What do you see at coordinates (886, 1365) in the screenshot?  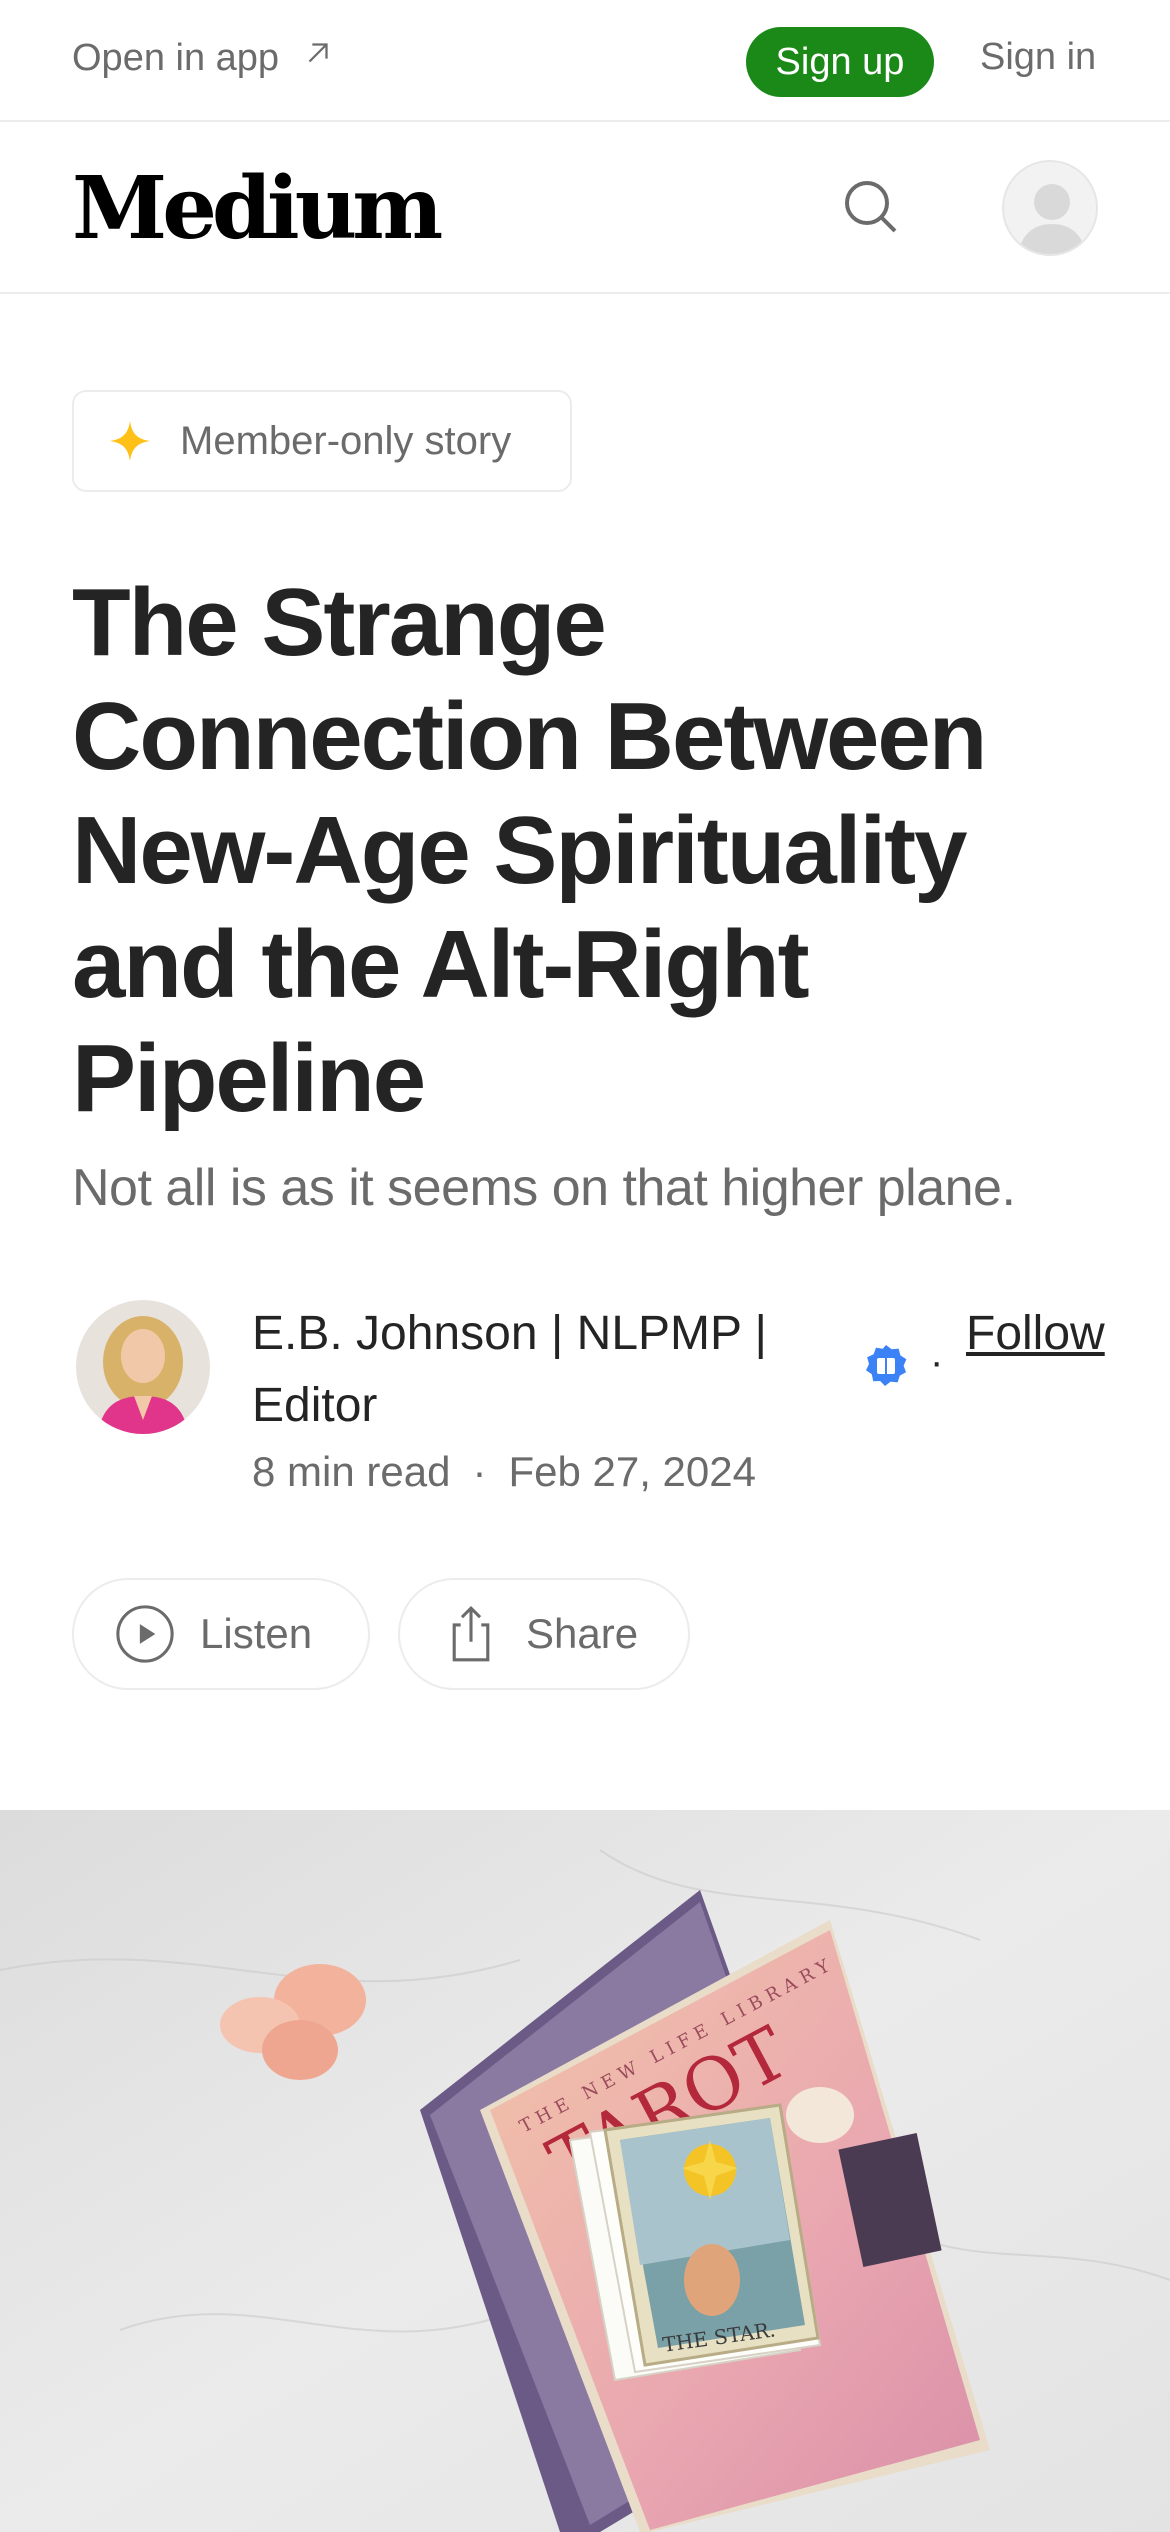 I see `publication-badge-icon` at bounding box center [886, 1365].